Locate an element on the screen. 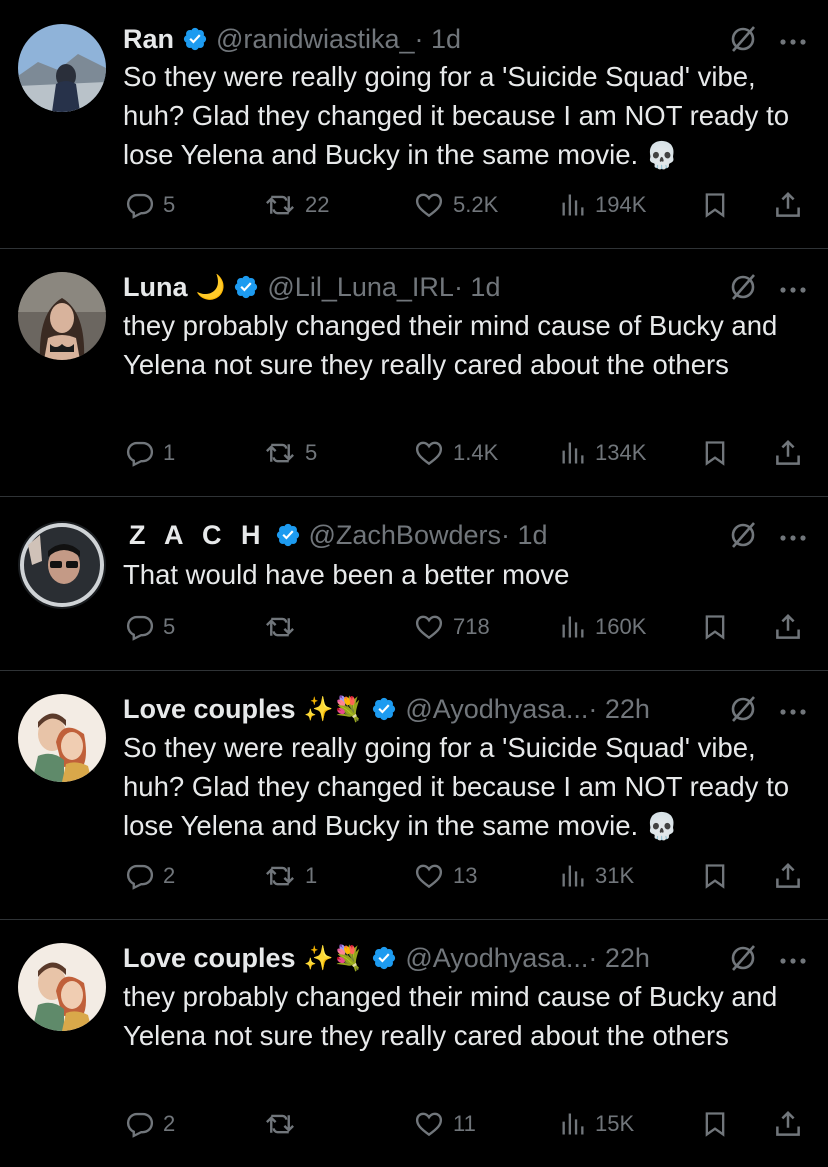 This screenshot has width=828, height=1167. like-button: 5.2K is located at coordinates (455, 205).